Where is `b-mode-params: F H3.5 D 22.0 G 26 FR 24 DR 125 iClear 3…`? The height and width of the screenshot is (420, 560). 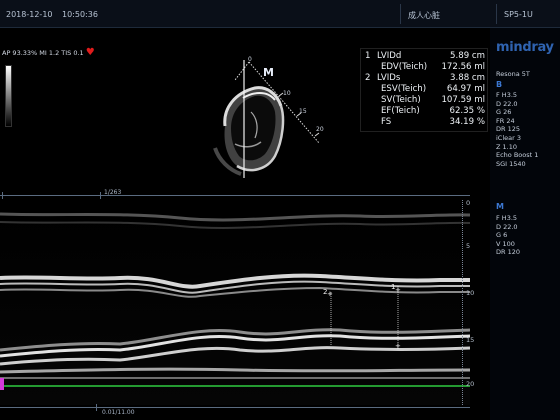 b-mode-params: F H3.5 D 22.0 G 26 FR 24 DR 125 iClear 3… is located at coordinates (514, 129).